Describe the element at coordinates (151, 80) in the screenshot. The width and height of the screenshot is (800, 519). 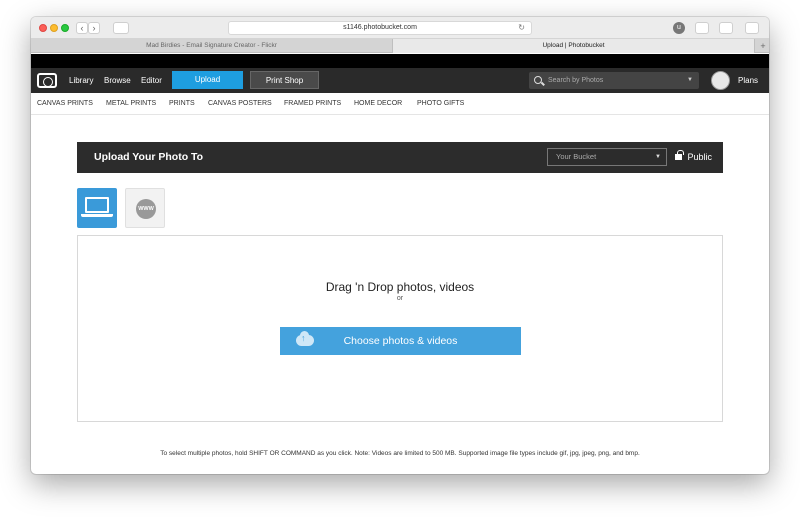
I see `nav-editor: Editor` at that location.